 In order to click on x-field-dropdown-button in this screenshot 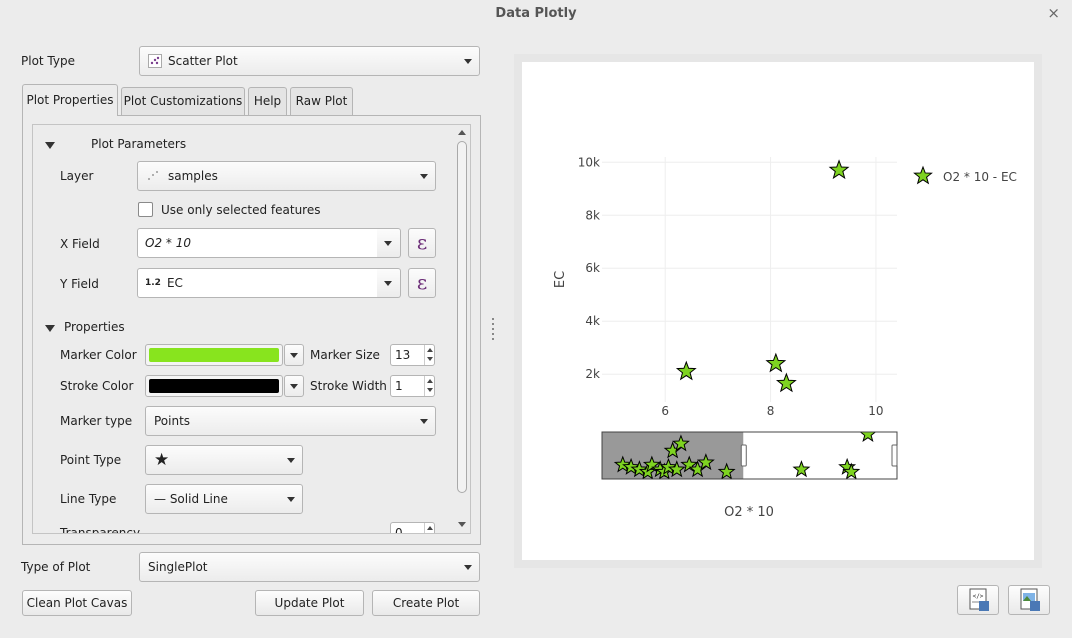, I will do `click(389, 243)`.